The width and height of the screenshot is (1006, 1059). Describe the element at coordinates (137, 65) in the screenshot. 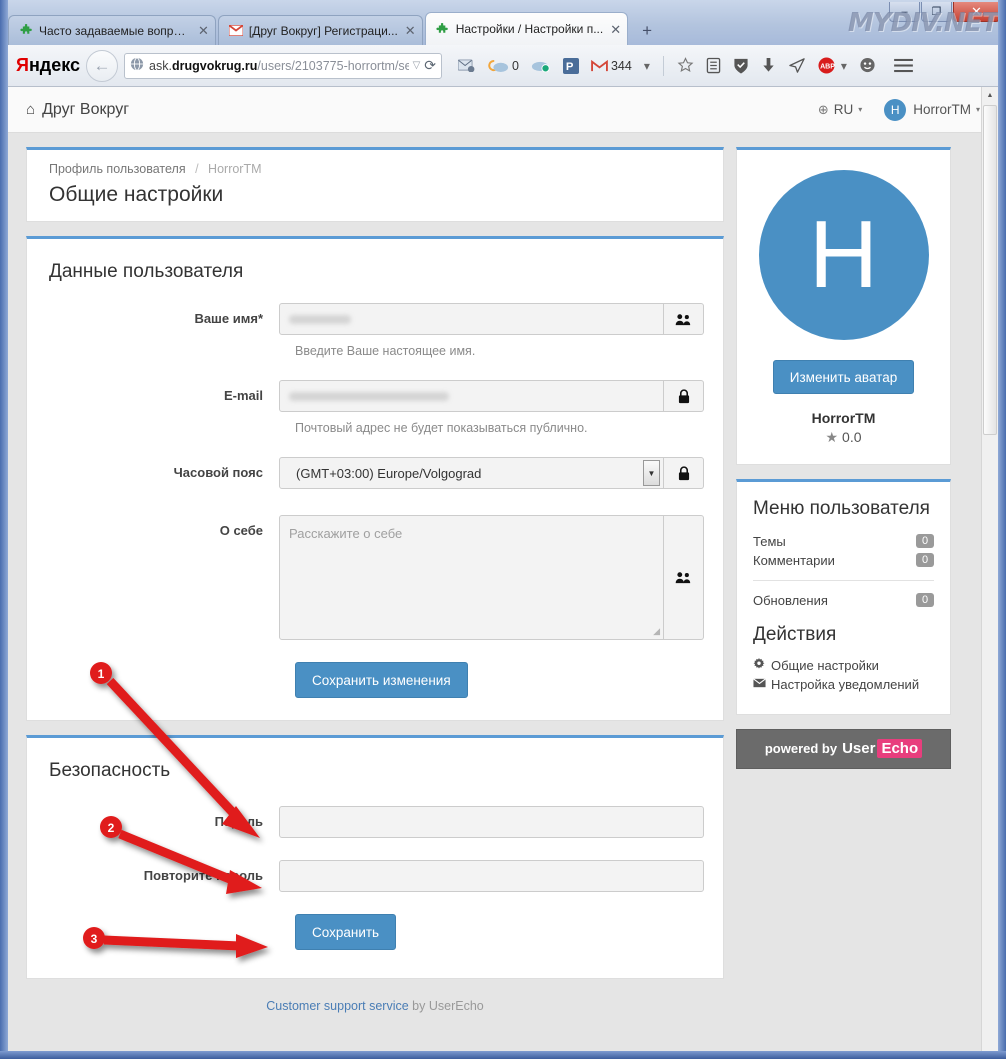

I see `globe-favicon-icon` at that location.